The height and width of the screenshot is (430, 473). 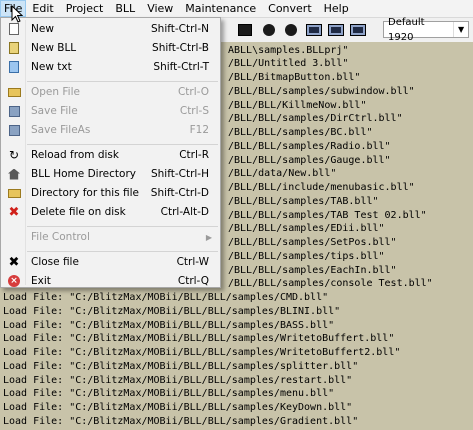 I want to click on menu-item-shortcut: Ctrl-W, so click(x=192, y=262).